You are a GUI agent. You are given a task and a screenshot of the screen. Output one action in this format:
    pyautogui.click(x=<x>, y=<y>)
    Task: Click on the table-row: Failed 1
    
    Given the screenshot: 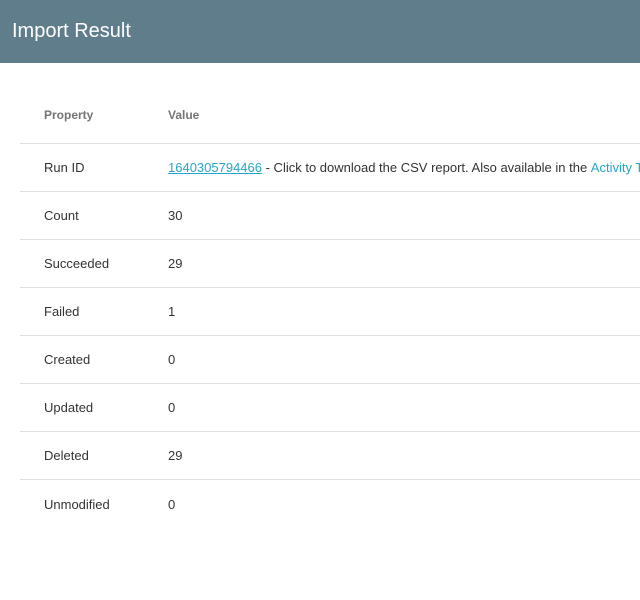 What is the action you would take?
    pyautogui.click(x=330, y=312)
    